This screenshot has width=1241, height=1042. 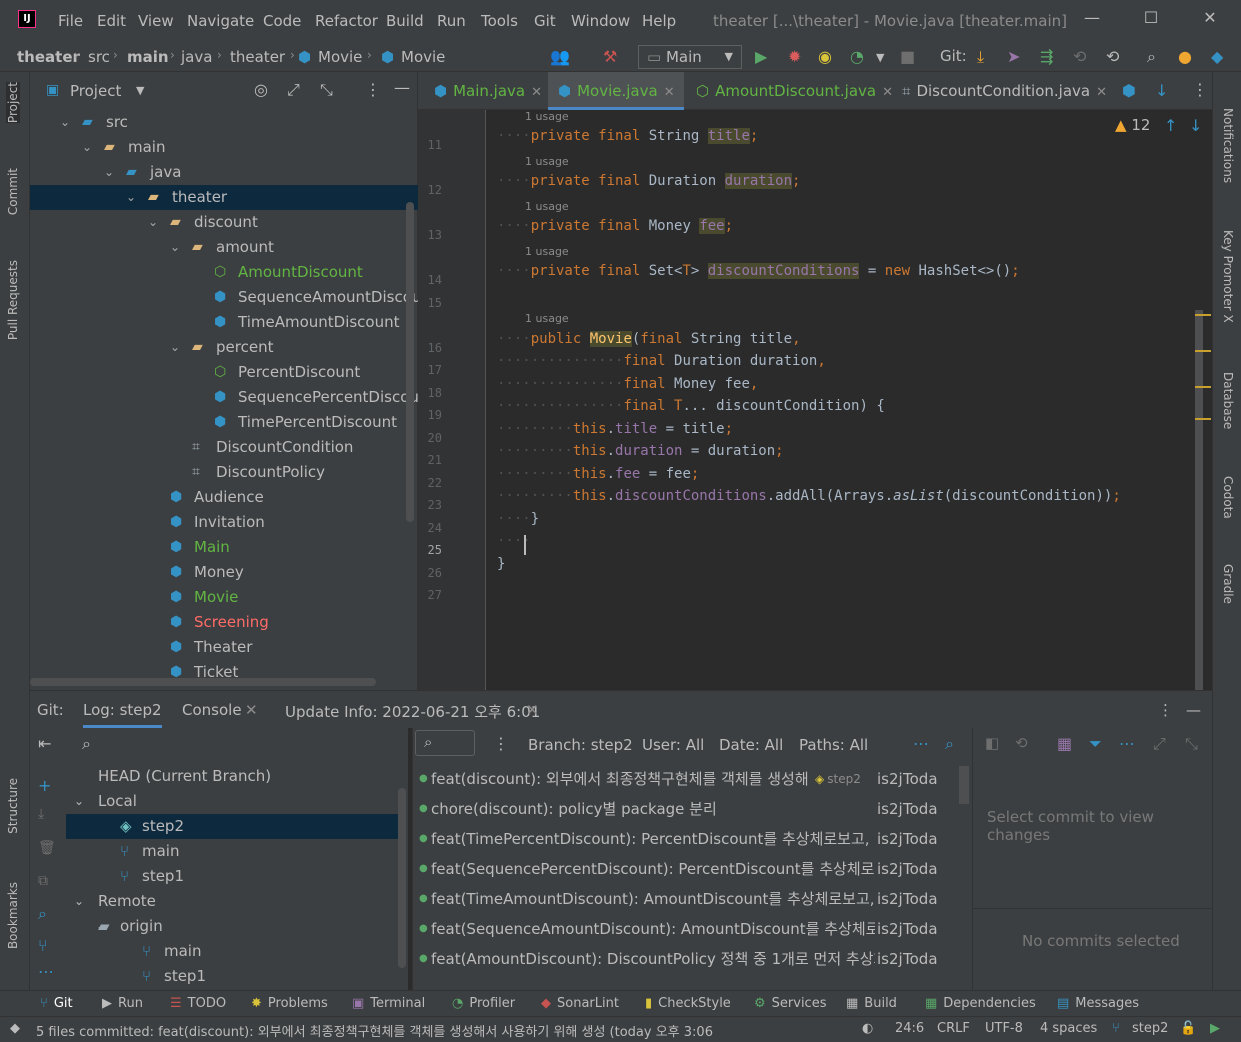 What do you see at coordinates (43, 881) in the screenshot?
I see `compare-icon: ⧉` at bounding box center [43, 881].